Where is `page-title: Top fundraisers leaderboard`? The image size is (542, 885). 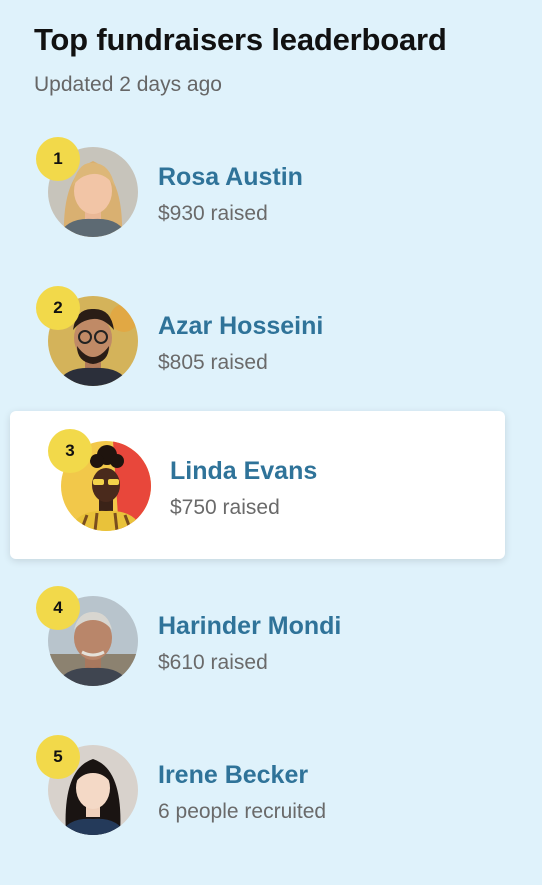 page-title: Top fundraisers leaderboard is located at coordinates (240, 39).